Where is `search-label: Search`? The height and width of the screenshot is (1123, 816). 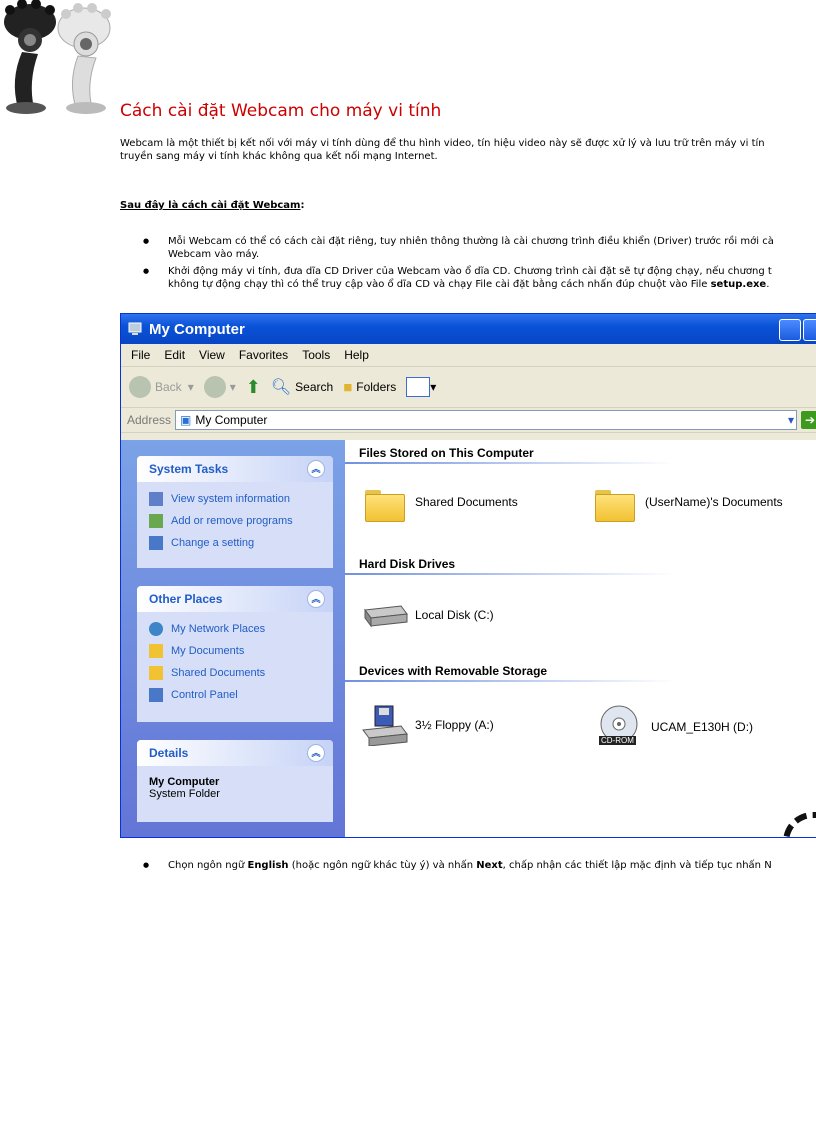 search-label: Search is located at coordinates (314, 387).